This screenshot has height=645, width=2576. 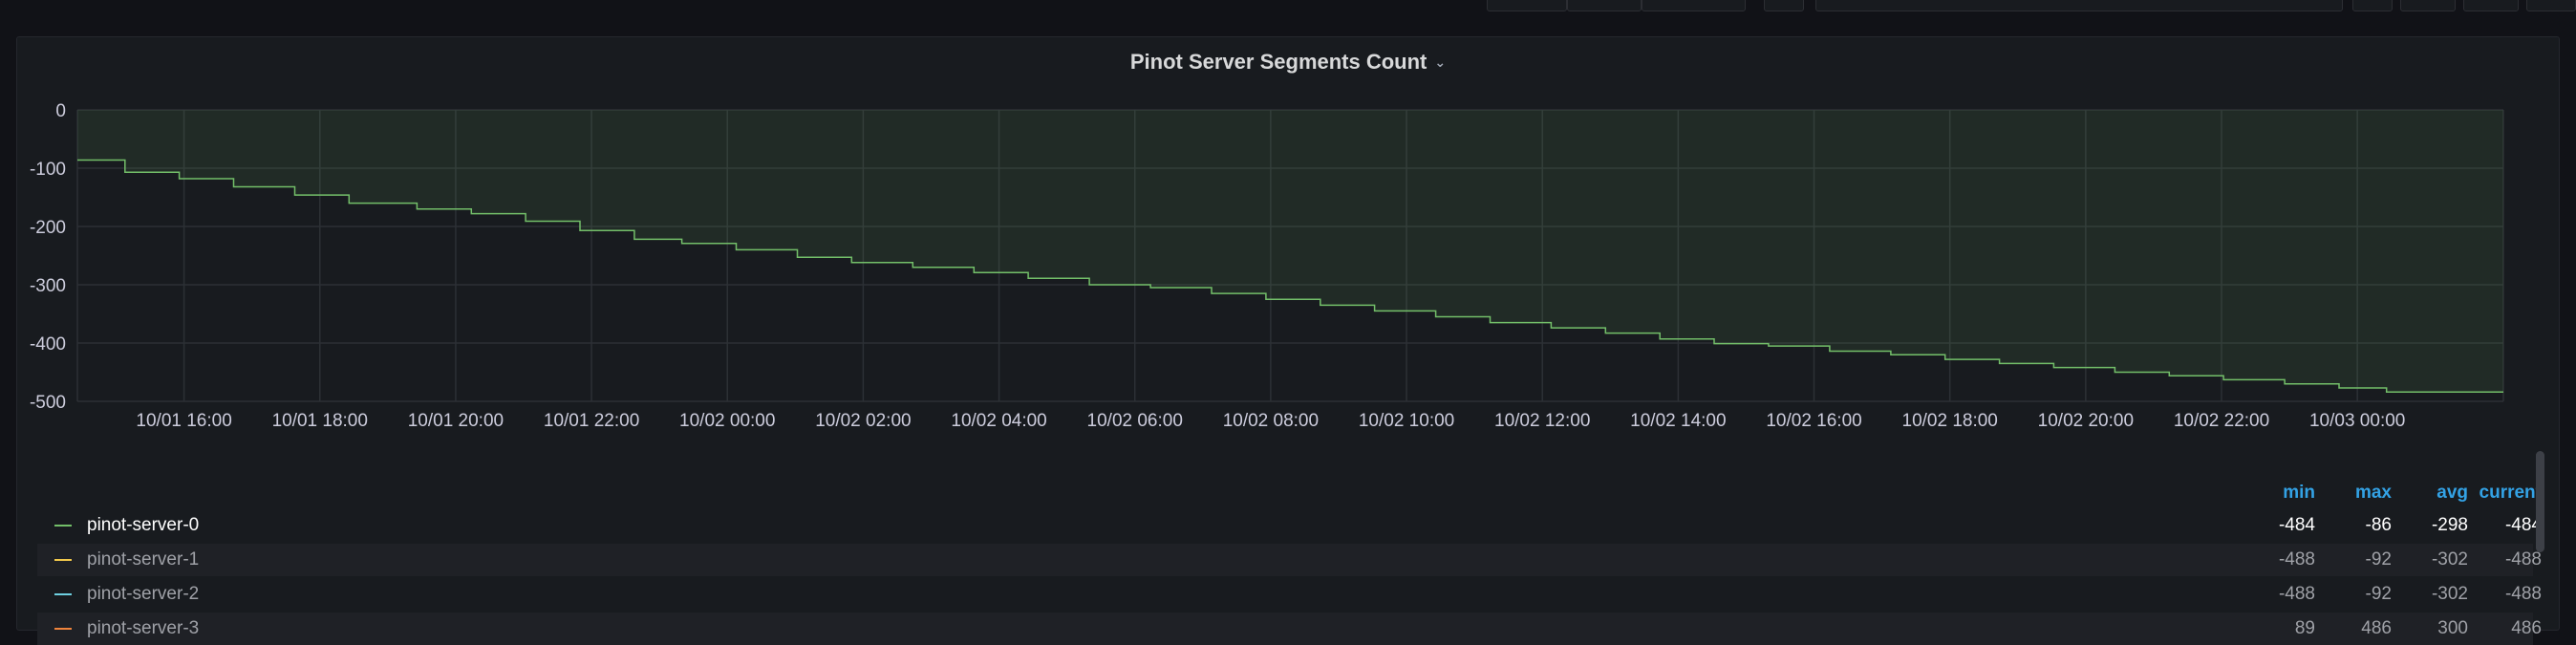 I want to click on y-tick-label: 0, so click(x=60, y=111).